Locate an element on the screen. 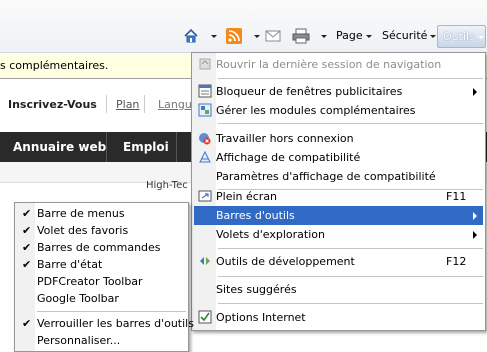 This screenshot has height=352, width=487. popup-blocker-icon is located at coordinates (205, 91).